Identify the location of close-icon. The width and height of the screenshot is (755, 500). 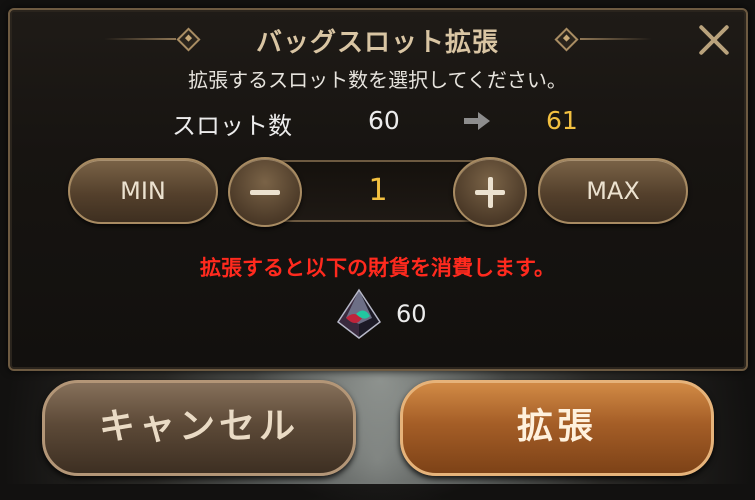
(714, 40).